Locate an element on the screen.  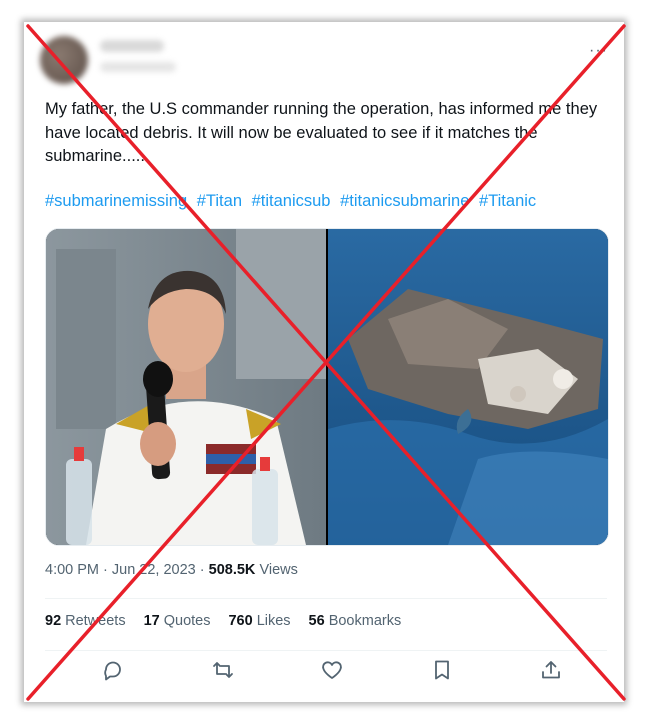
more-options-icon: ··· is located at coordinates (598, 51).